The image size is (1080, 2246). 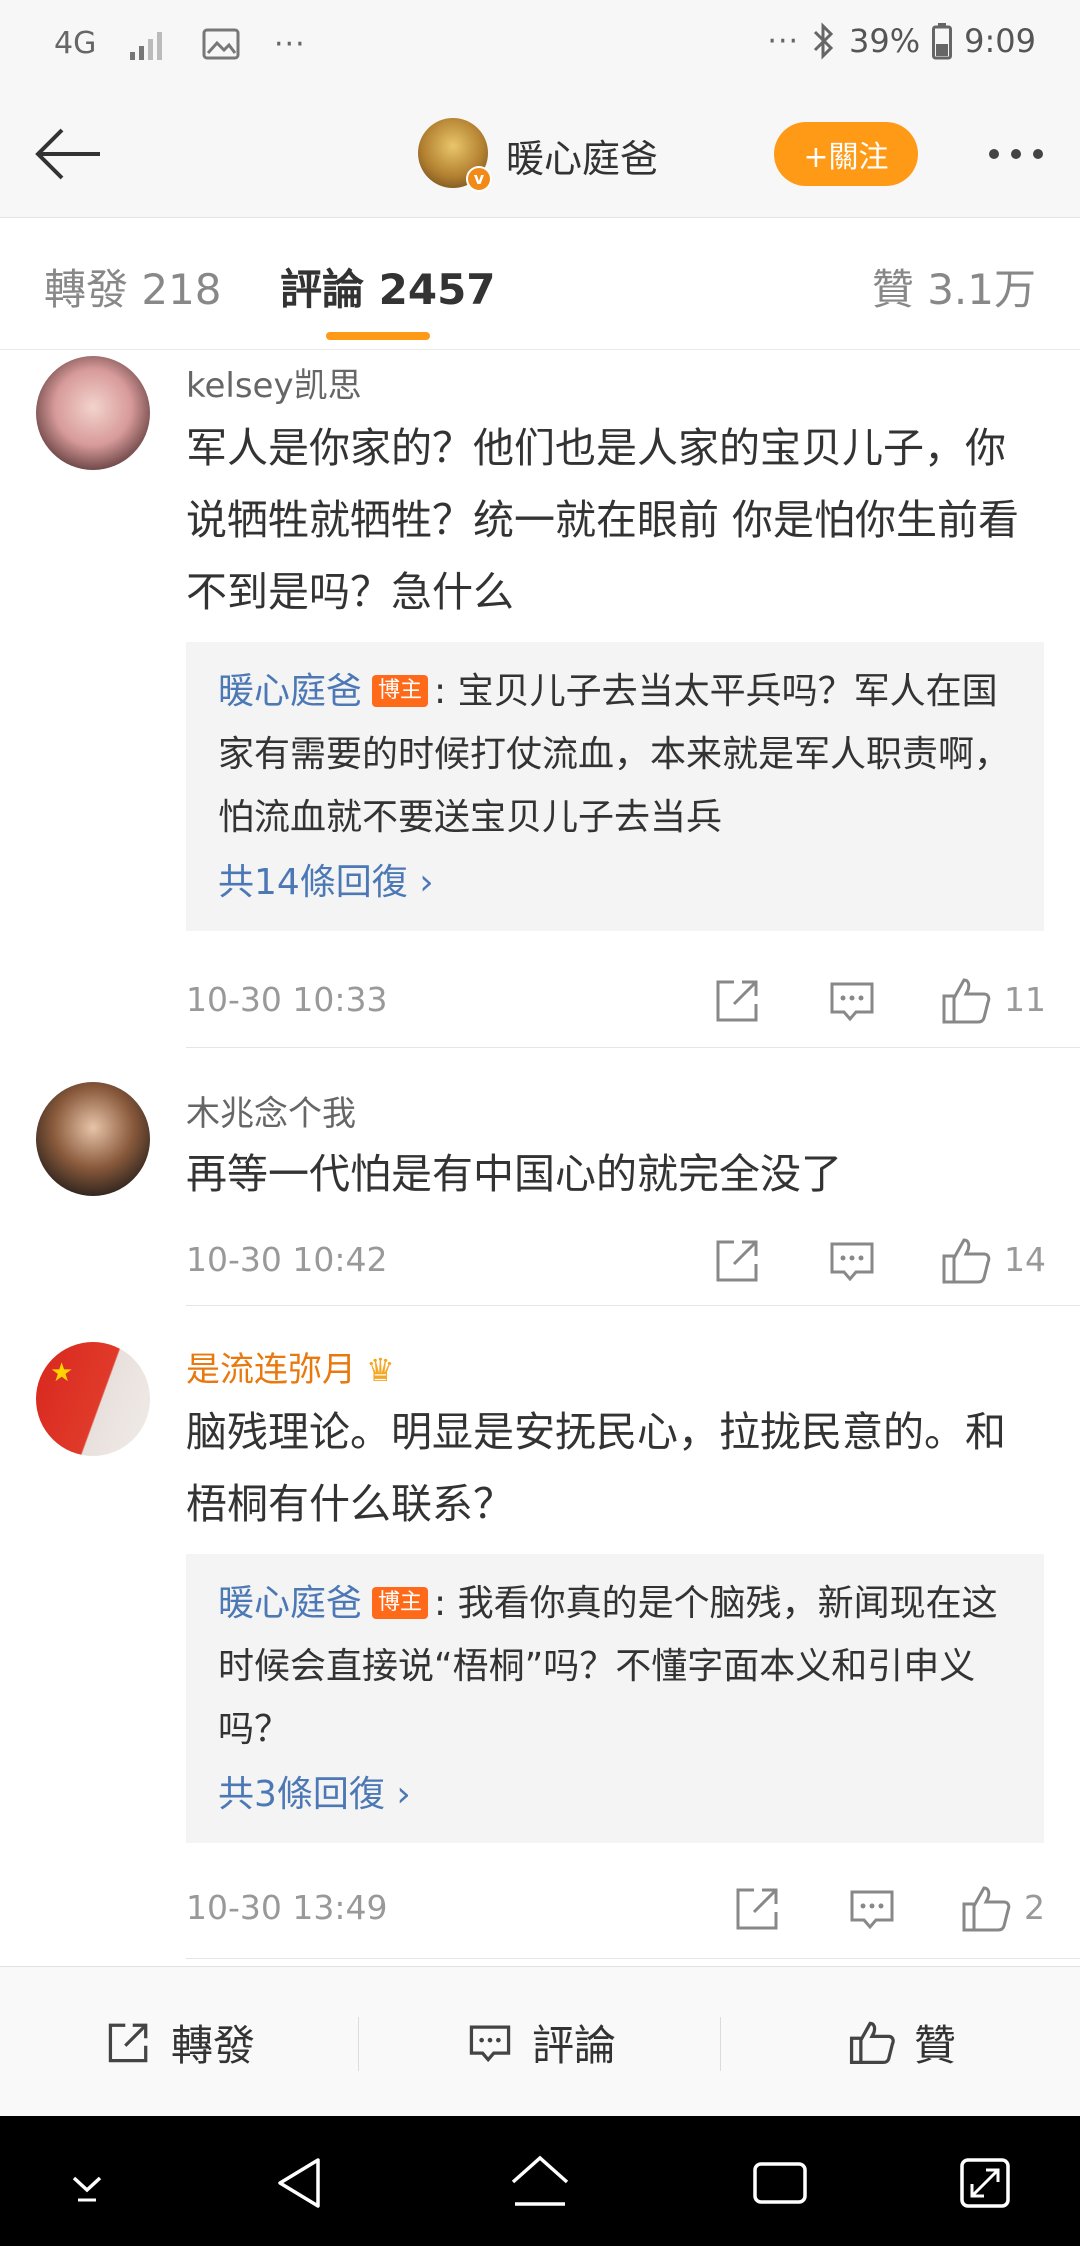 I want to click on like-label: 贊, so click(x=934, y=2045).